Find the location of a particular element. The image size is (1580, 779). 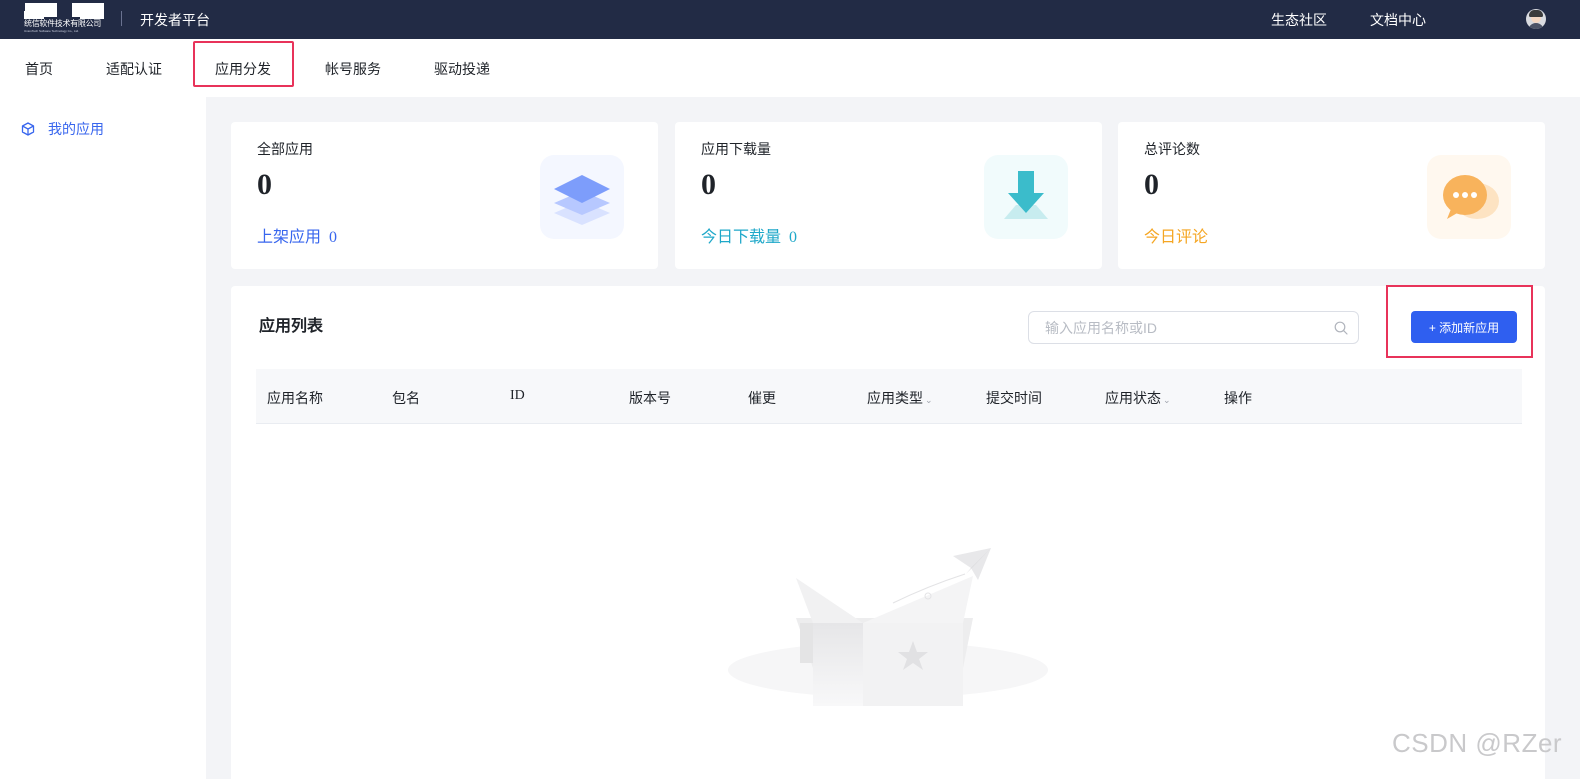

watermark: CSDN @RZer is located at coordinates (1477, 743).